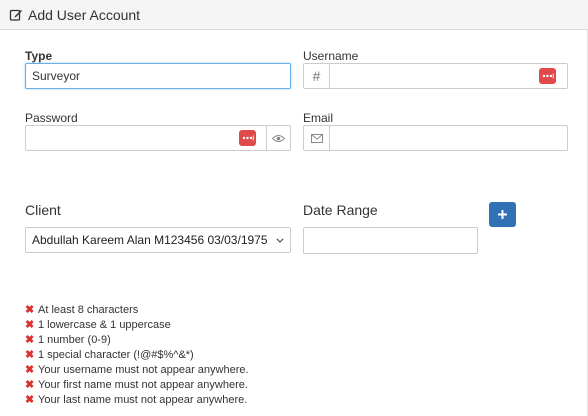 The width and height of the screenshot is (588, 416). I want to click on password-rule: ✖ 1 special character (!@#$%^&*), so click(109, 355).